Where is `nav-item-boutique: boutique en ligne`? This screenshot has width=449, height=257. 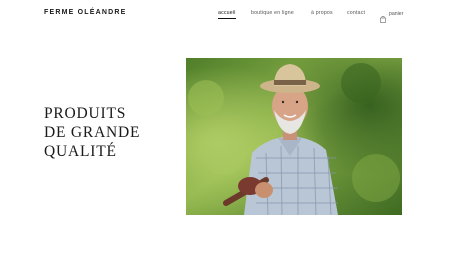
nav-item-boutique: boutique en ligne is located at coordinates (272, 13).